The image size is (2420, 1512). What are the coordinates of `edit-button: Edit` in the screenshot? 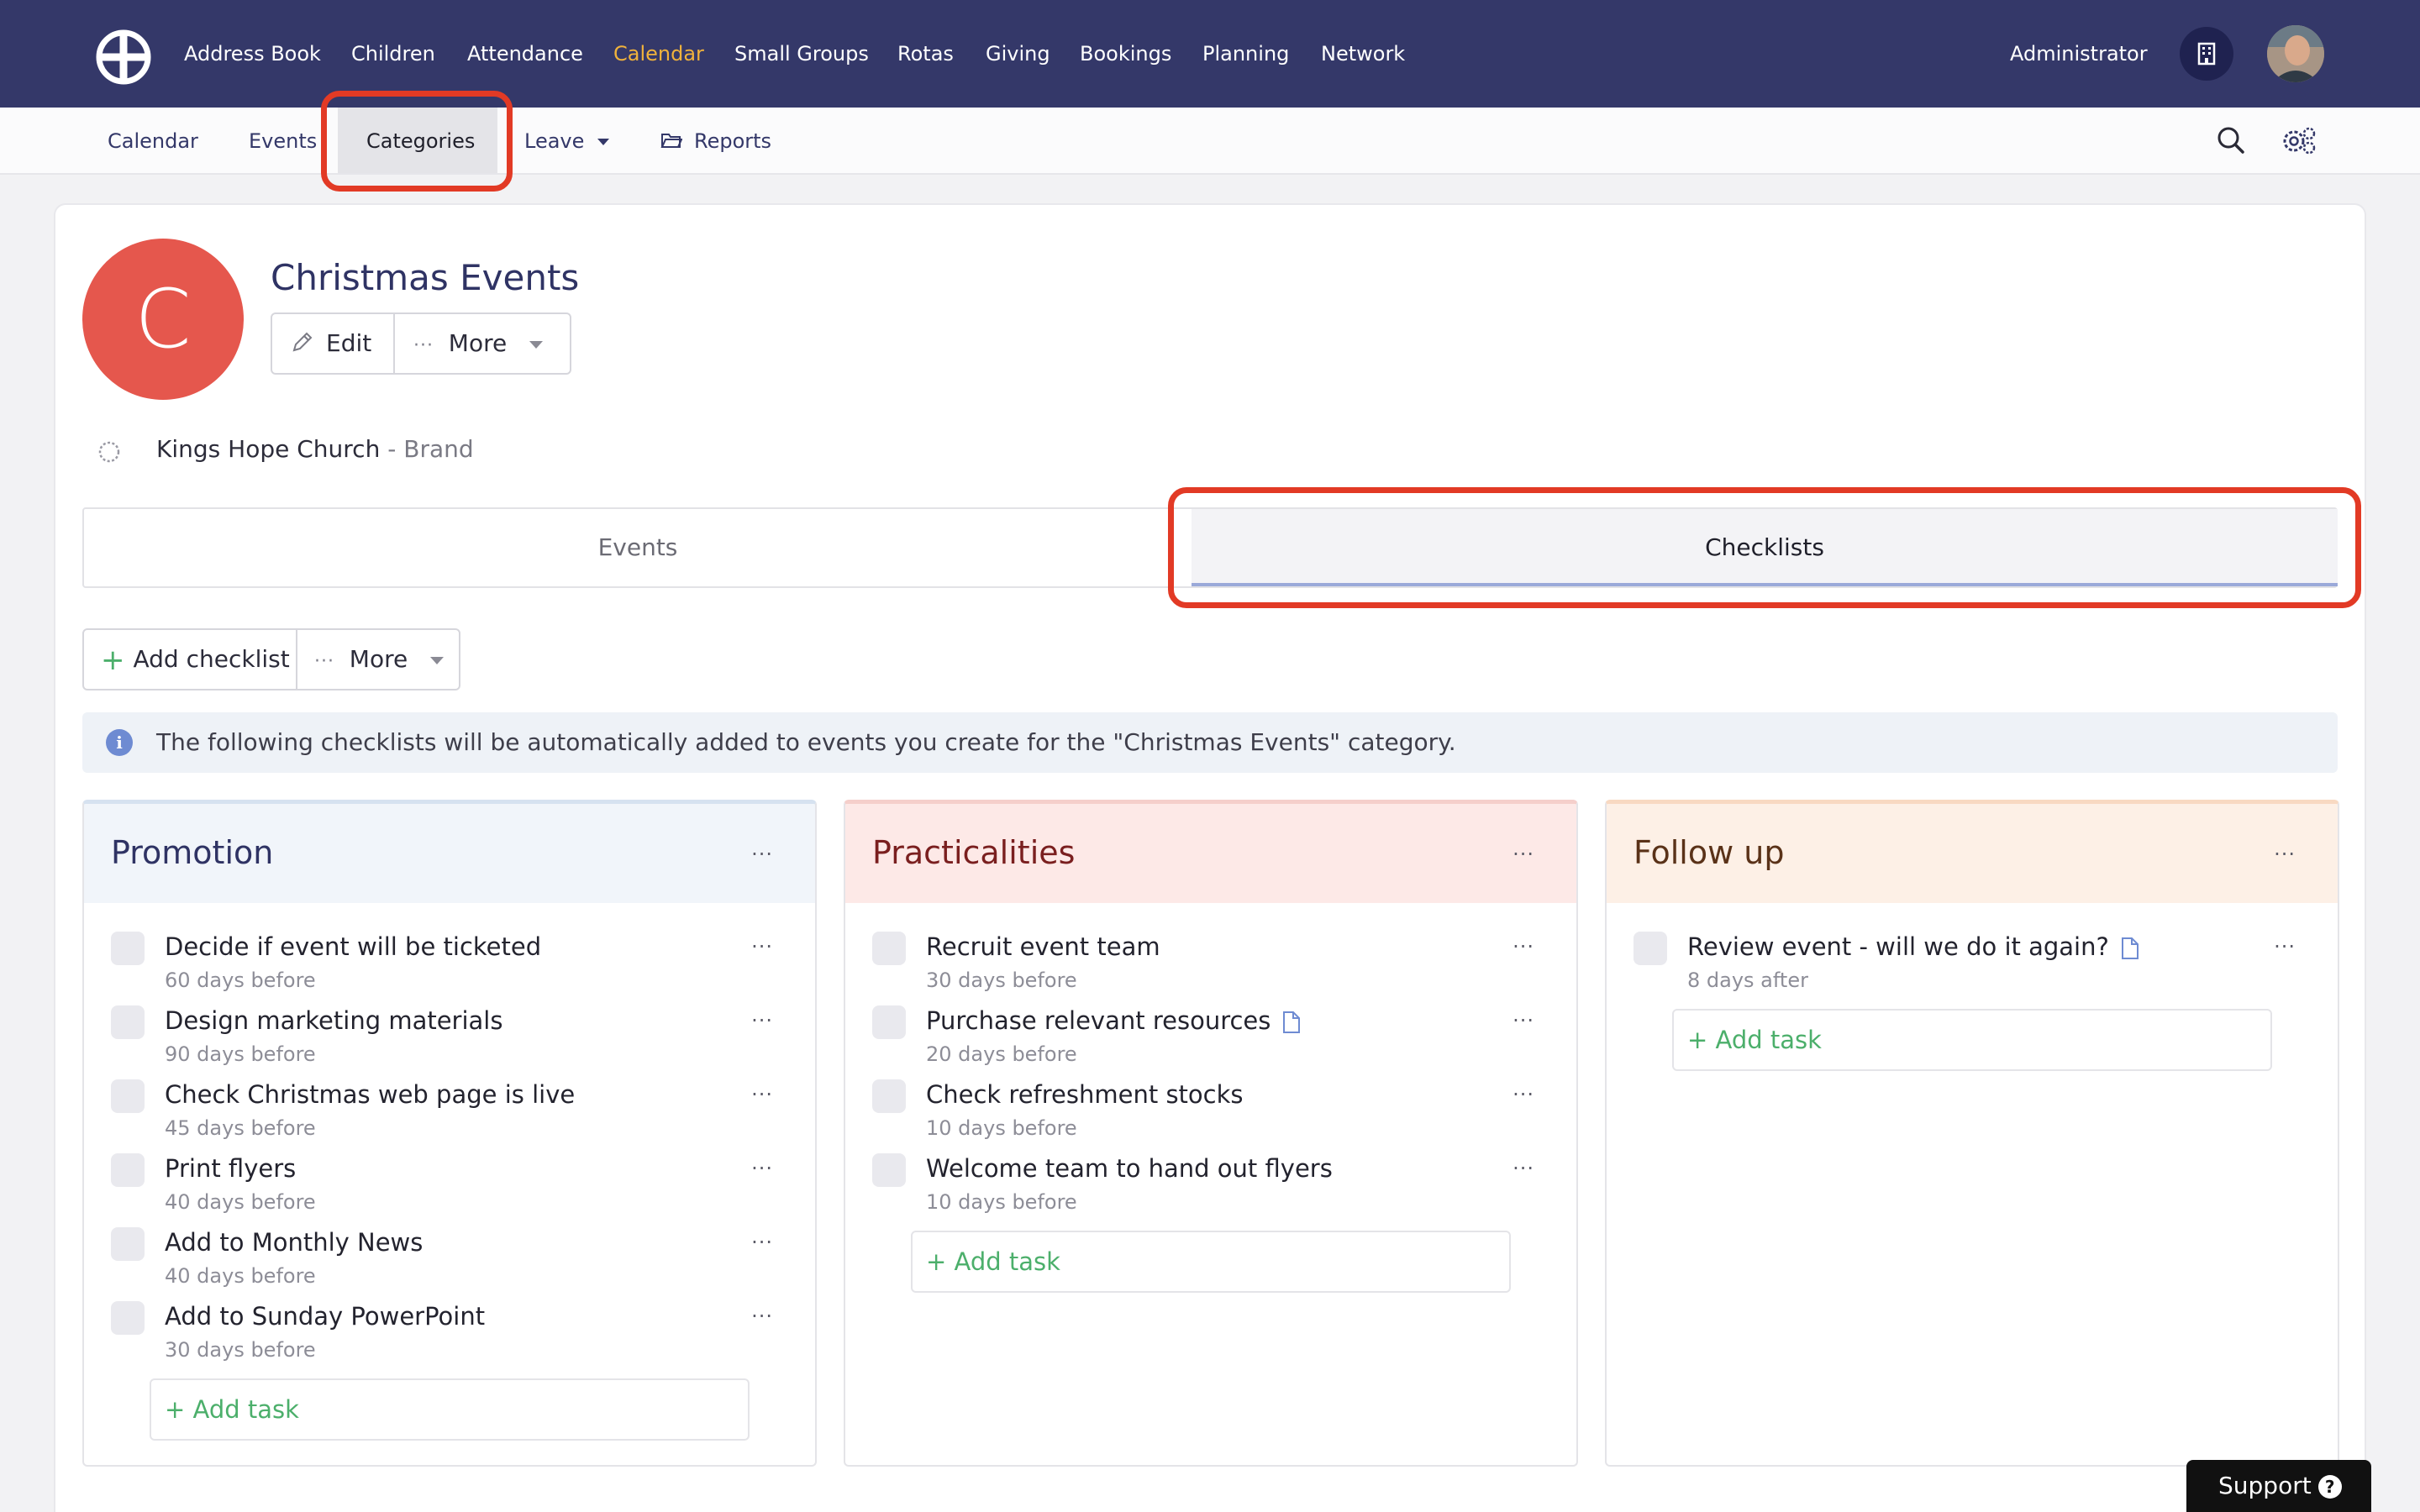 It's located at (332, 343).